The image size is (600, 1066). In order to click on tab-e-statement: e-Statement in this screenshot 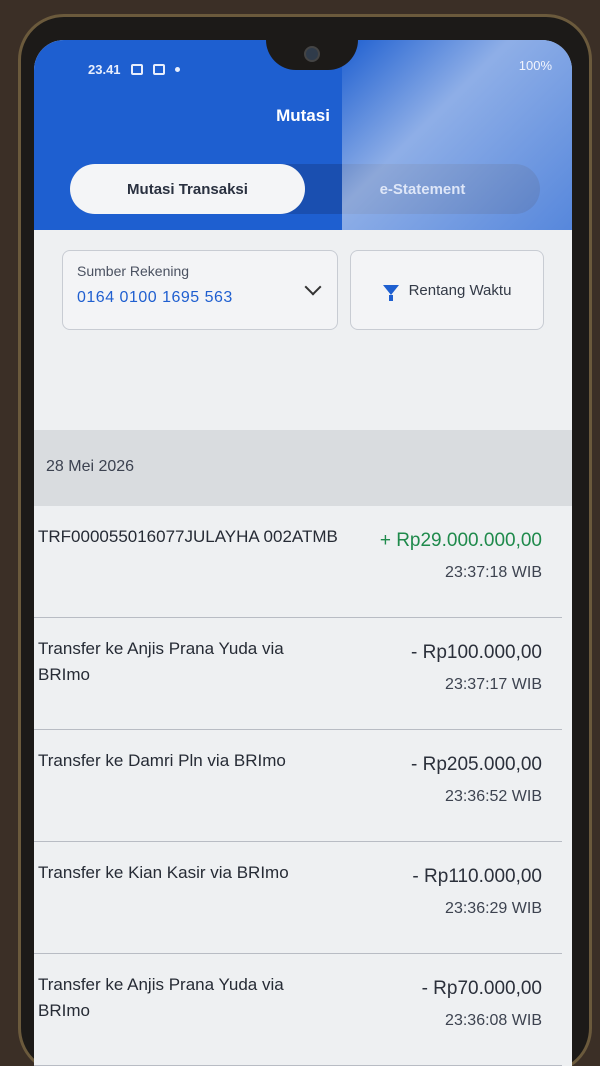, I will do `click(422, 189)`.